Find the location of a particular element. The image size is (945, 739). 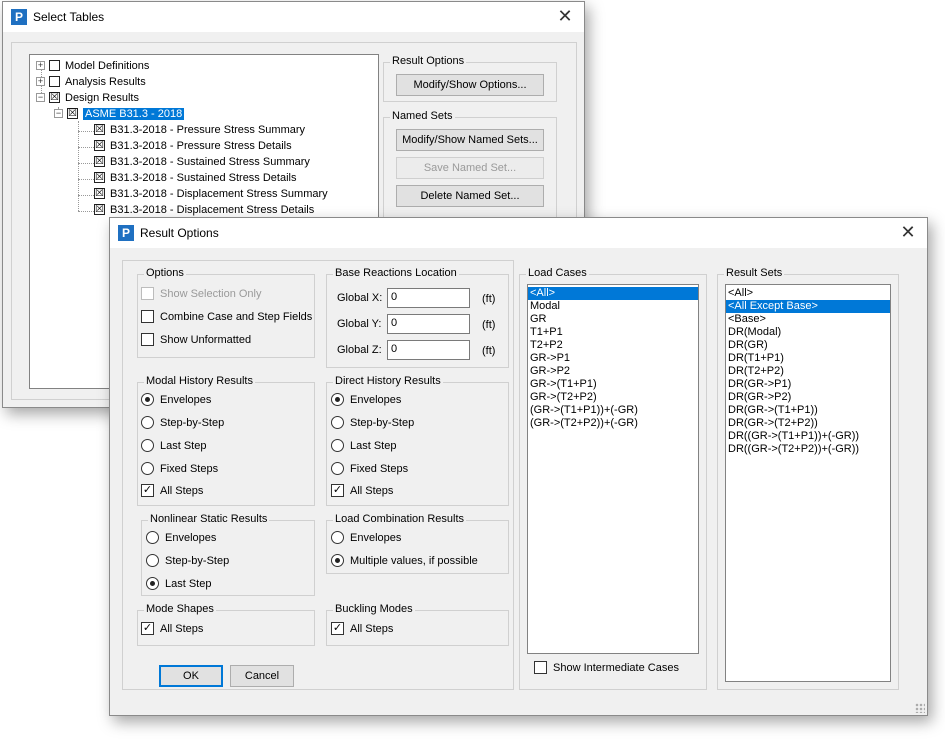

list-item: DR(GR) is located at coordinates (808, 345).